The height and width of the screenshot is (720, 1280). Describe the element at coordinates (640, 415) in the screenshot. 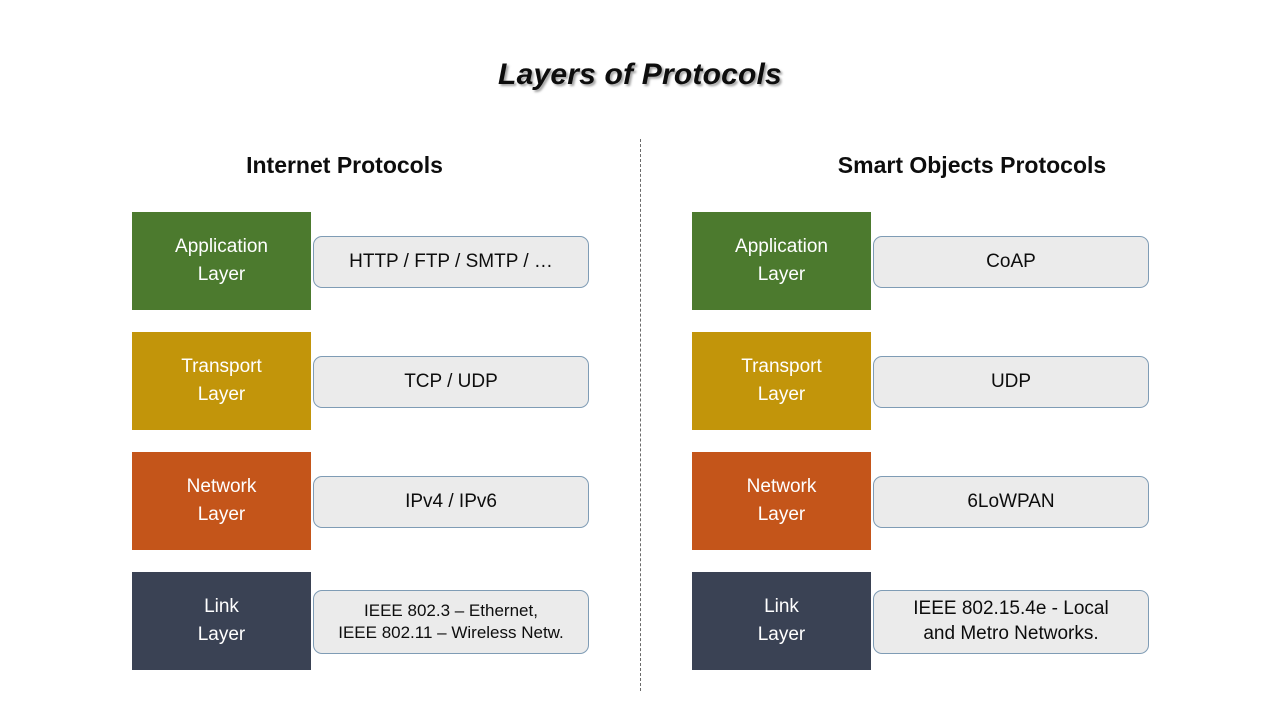

I see `column-divider` at that location.